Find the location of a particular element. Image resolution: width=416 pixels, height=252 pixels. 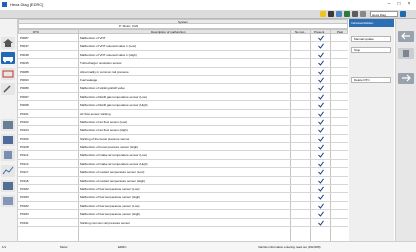

dtc-description: Malfunction of air flow sensor (High) is located at coordinates (104, 130).